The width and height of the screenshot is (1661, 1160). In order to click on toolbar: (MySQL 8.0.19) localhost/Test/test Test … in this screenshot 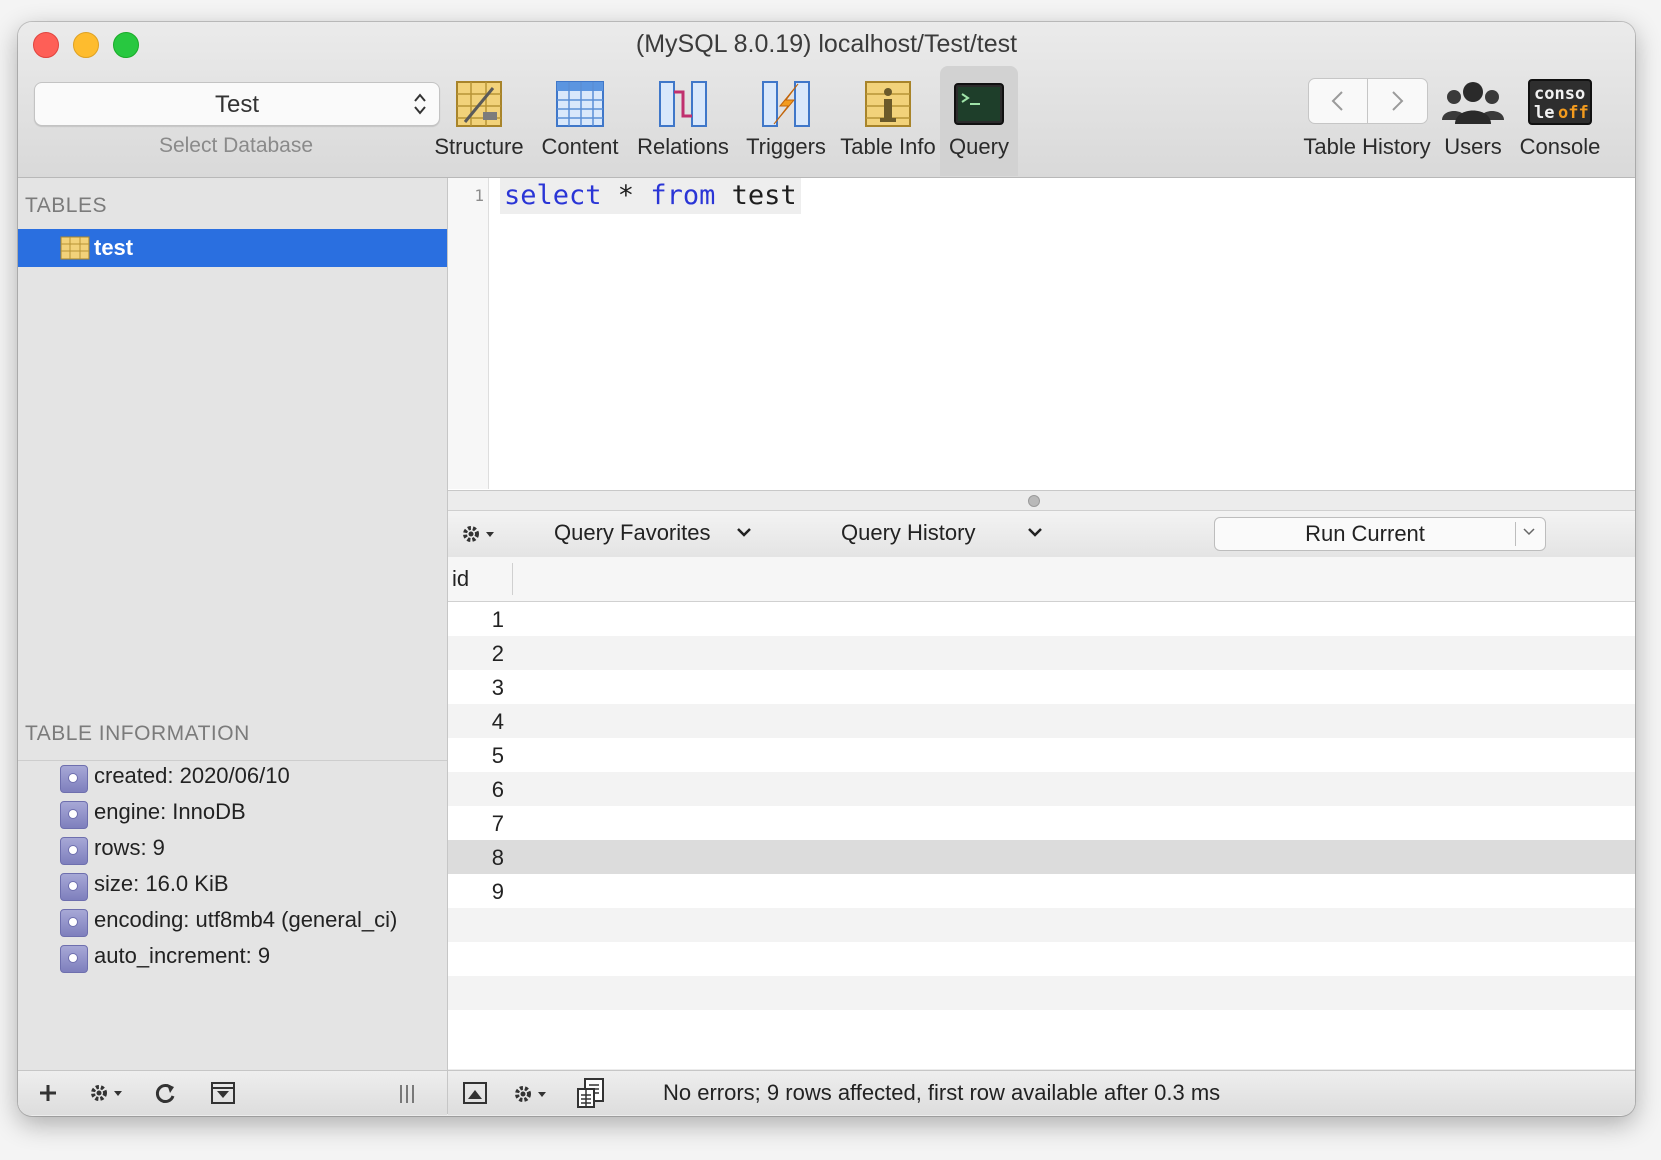, I will do `click(826, 100)`.